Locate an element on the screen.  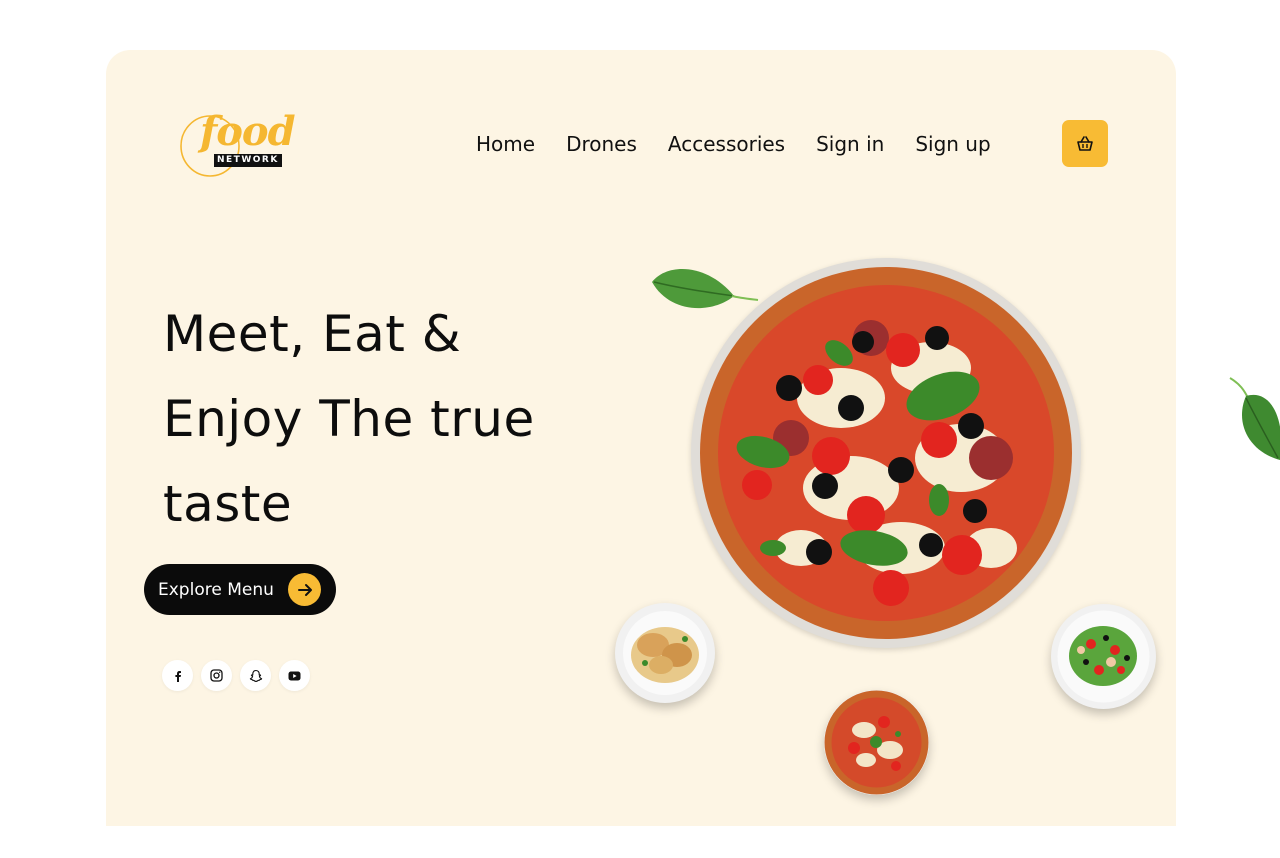
arrow-right-icon is located at coordinates (304, 589).